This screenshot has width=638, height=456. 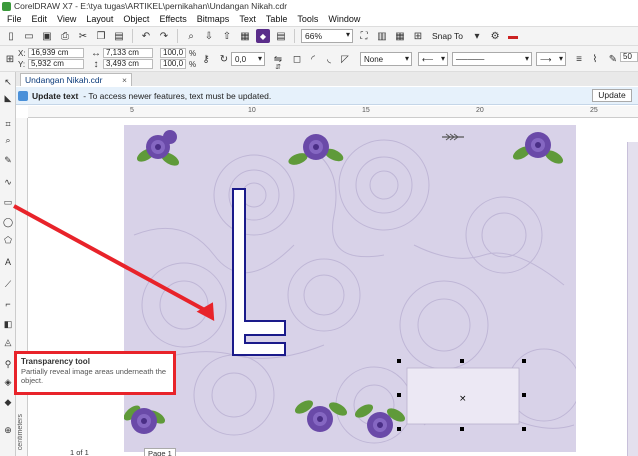 What do you see at coordinates (79, 452) in the screenshot?
I see `page-count: 1 of 1` at bounding box center [79, 452].